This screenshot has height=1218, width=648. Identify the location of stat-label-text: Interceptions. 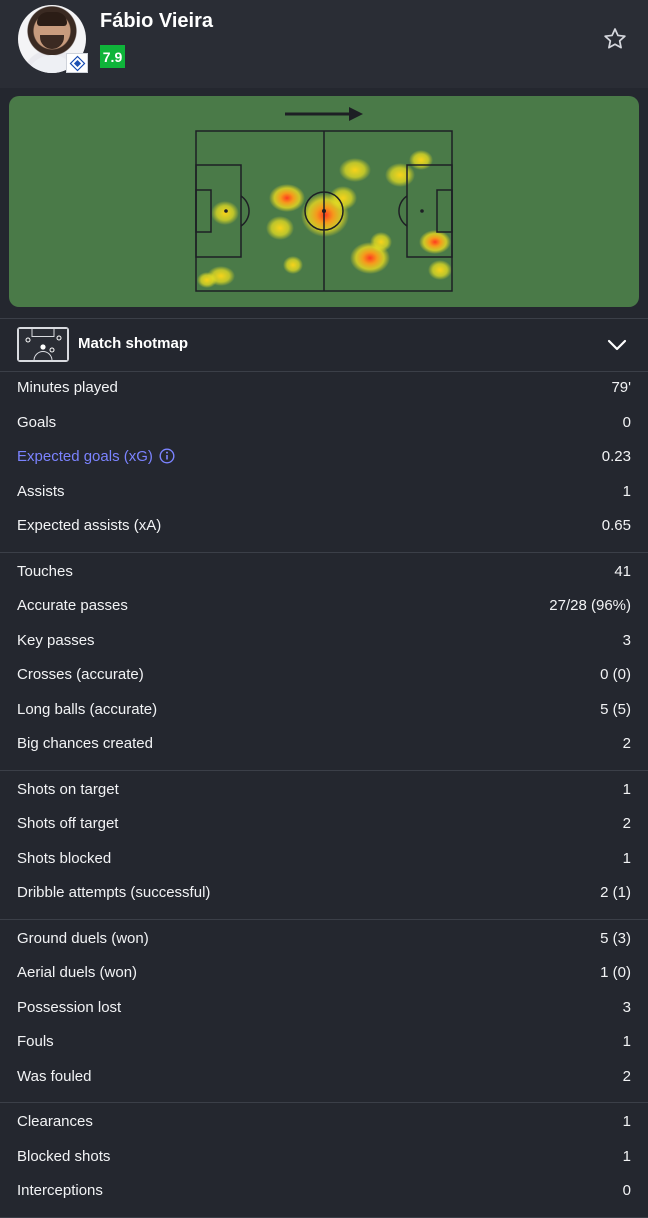
(60, 1190).